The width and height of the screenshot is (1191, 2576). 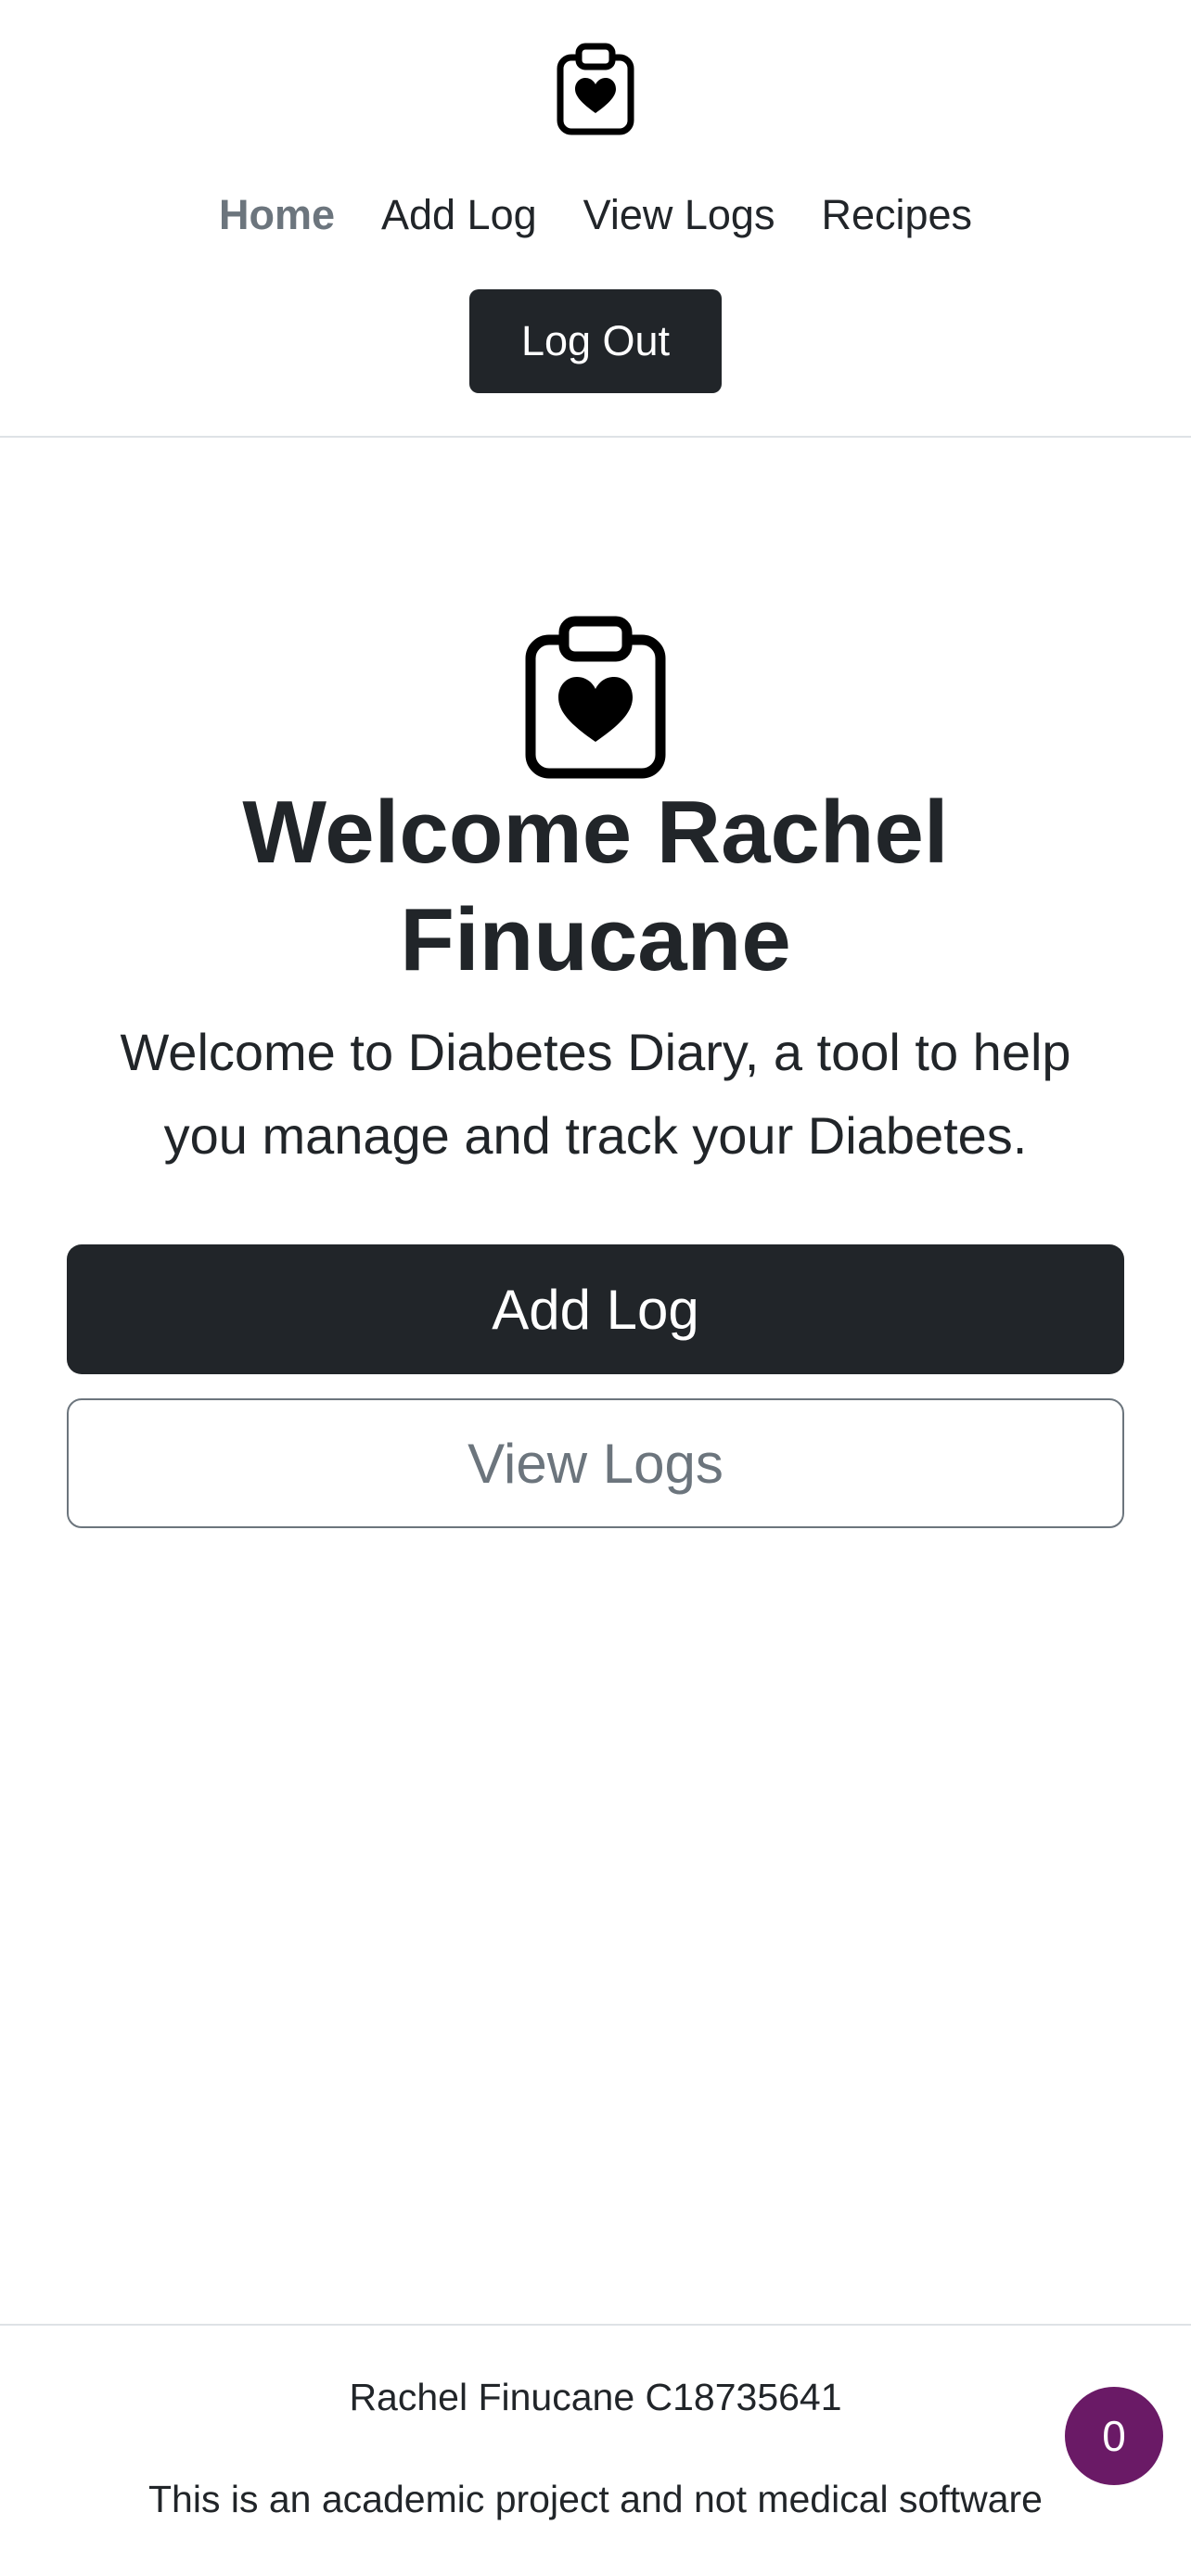 What do you see at coordinates (459, 215) in the screenshot?
I see `nav-add-log: Add Log` at bounding box center [459, 215].